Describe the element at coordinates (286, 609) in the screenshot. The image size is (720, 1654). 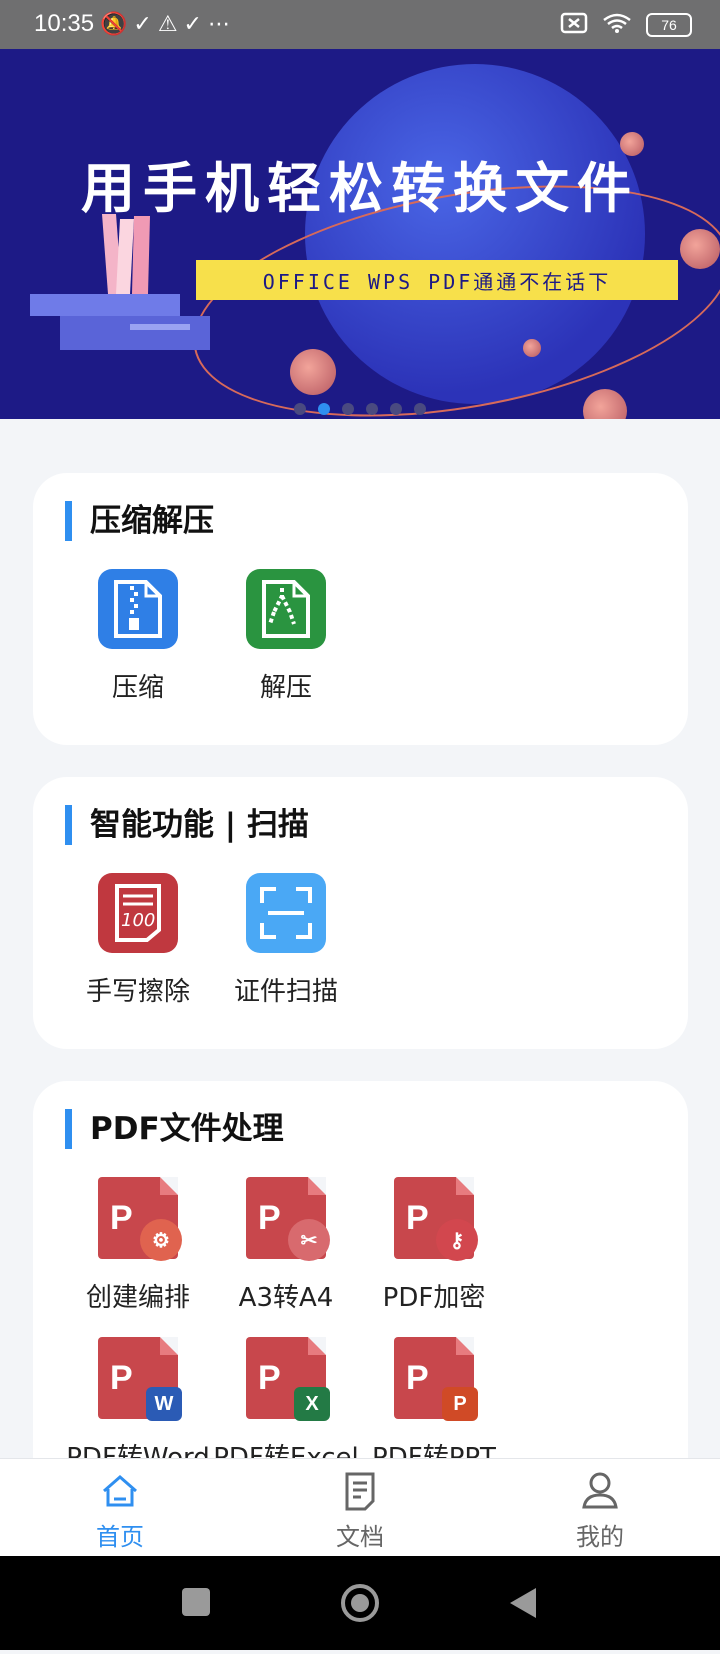
I see `unzip-icon` at that location.